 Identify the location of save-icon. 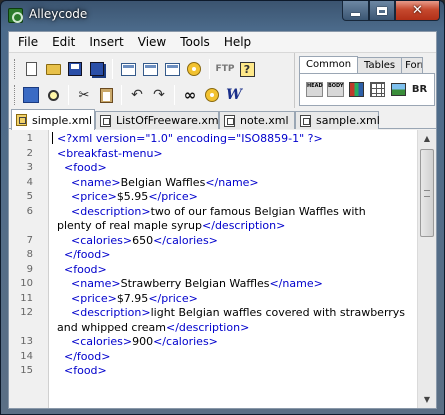
(75, 69).